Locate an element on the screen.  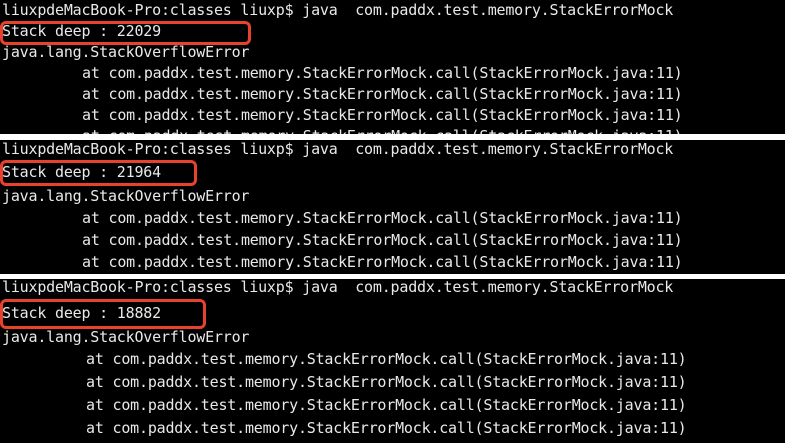
stack-deep-output: Stack deep : 22029 is located at coordinates (81, 31).